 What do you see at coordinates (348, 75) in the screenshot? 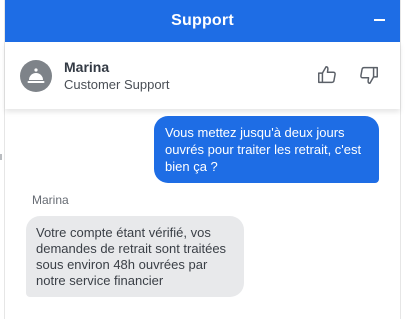
I see `rating-controls` at bounding box center [348, 75].